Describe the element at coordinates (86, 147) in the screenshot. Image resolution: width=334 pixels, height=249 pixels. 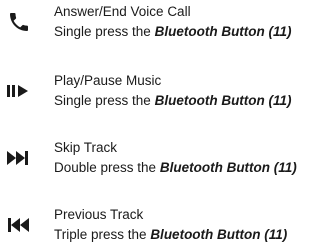
I see `action-title: Skip Track` at that location.